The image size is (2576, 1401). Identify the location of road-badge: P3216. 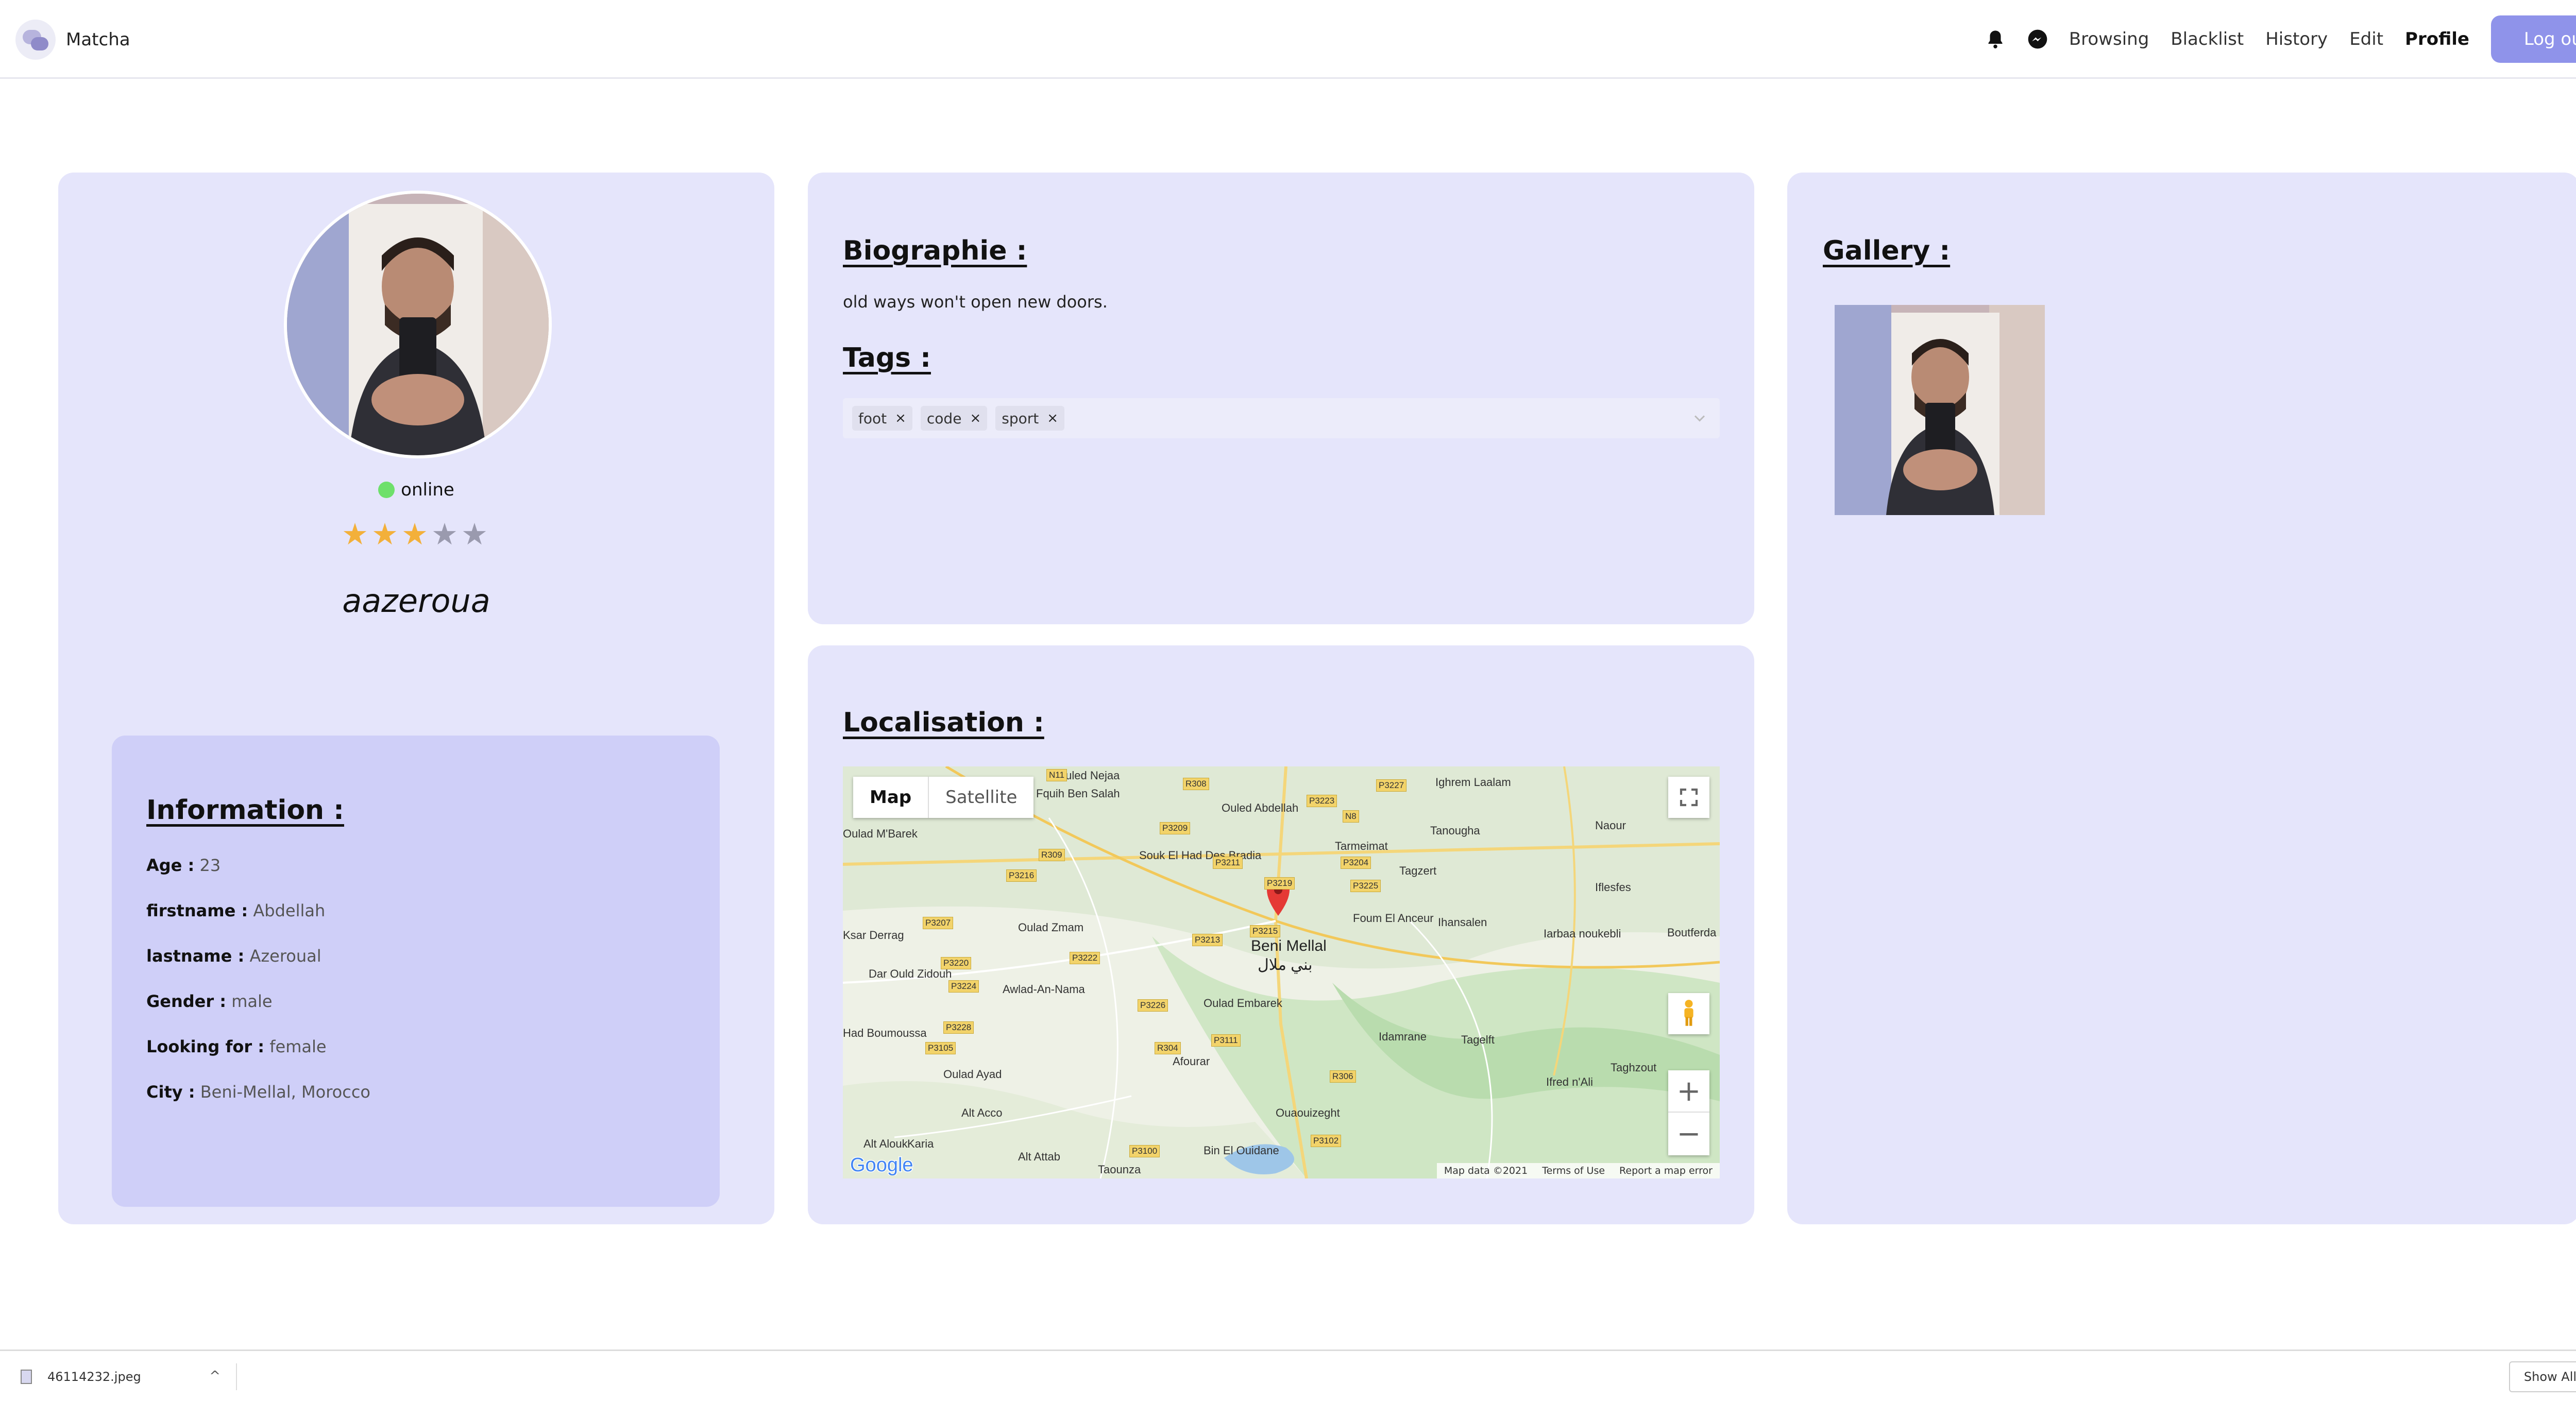
(1022, 875).